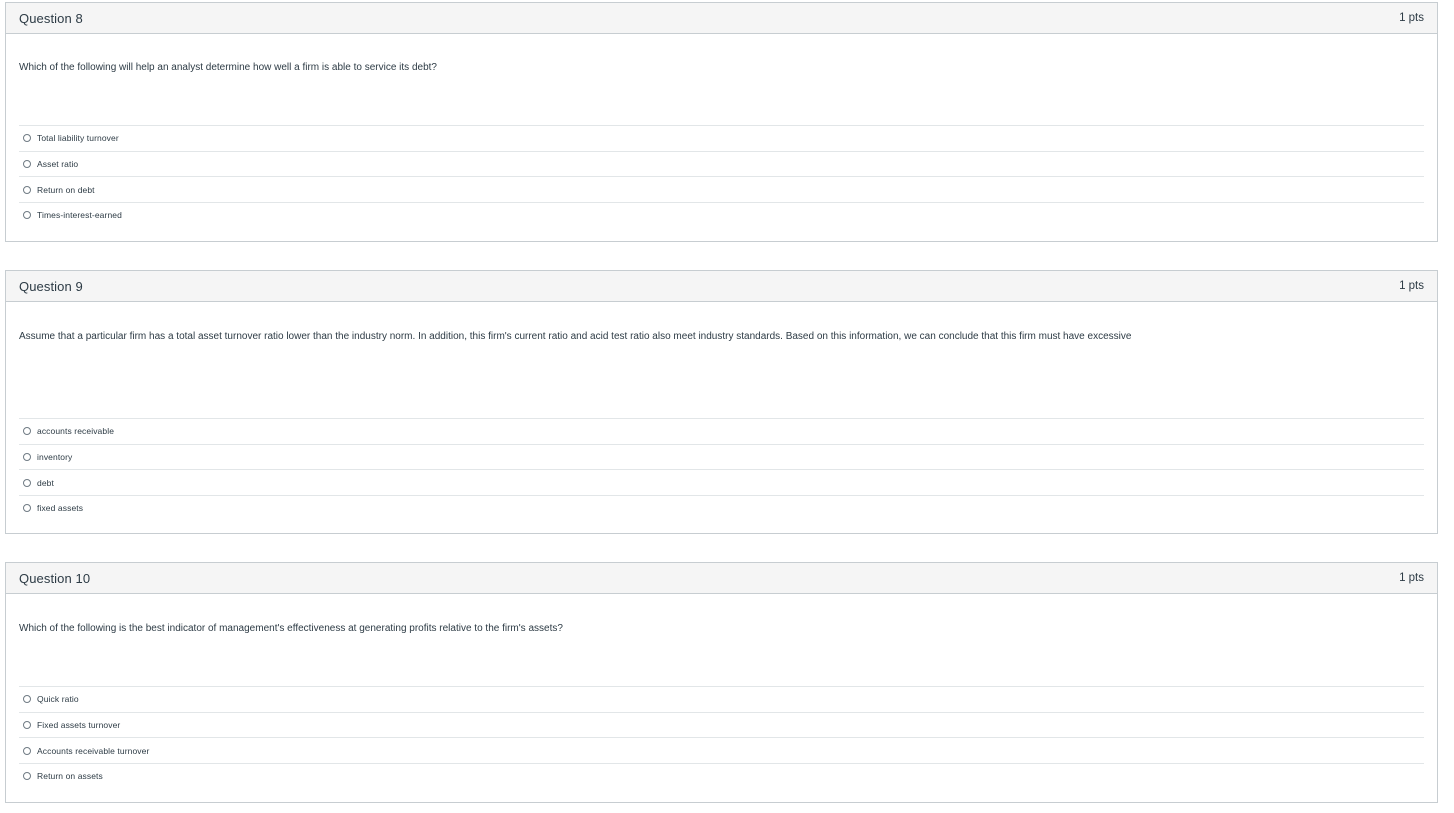  Describe the element at coordinates (58, 699) in the screenshot. I see `answer-label: Quick ratio` at that location.